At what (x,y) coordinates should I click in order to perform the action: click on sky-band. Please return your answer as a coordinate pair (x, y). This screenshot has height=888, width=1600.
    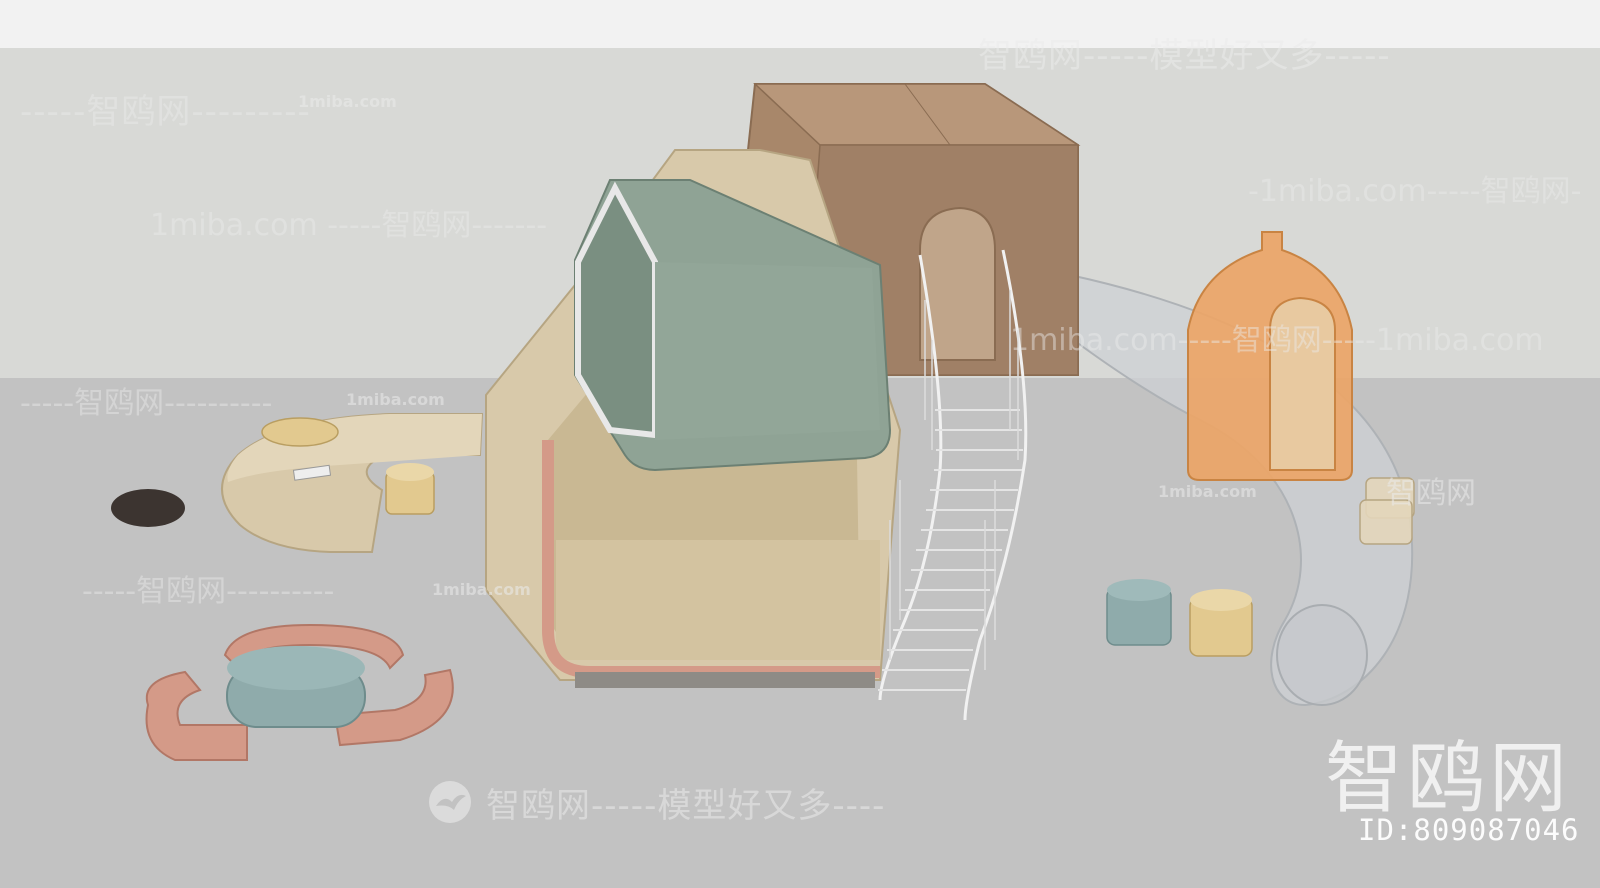
    Looking at the image, I should click on (800, 24).